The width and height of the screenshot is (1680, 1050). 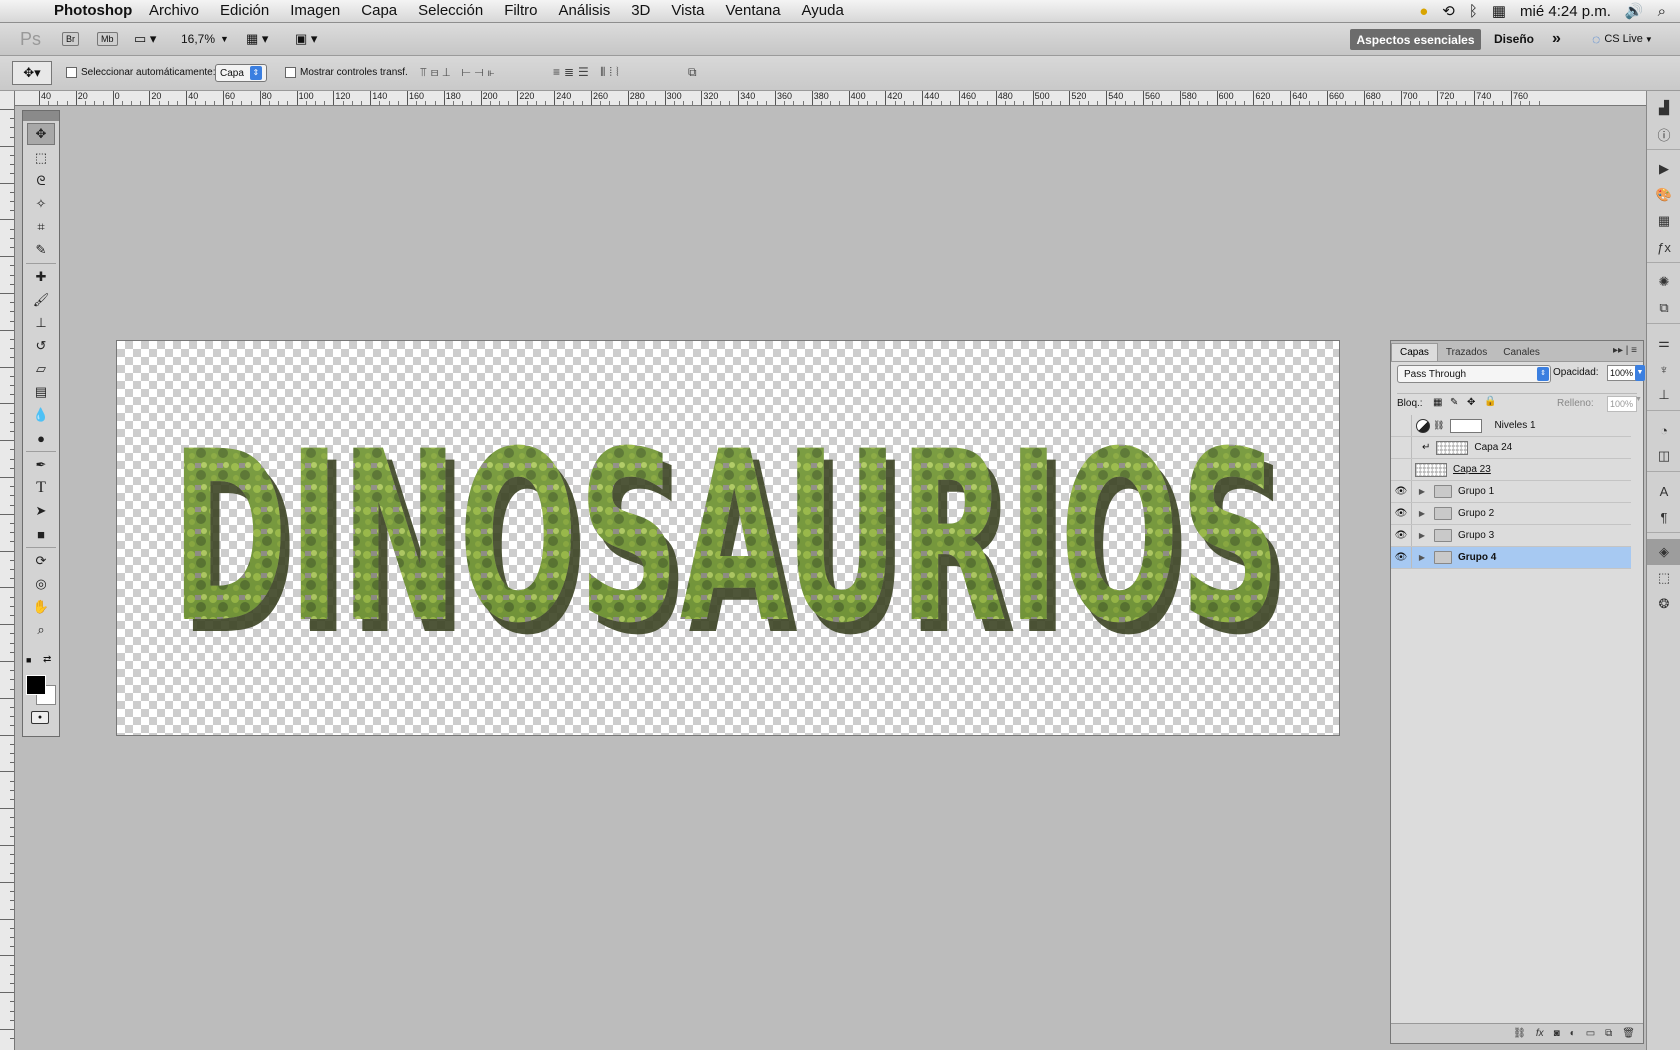 I want to click on 3d-rotate-tool-icon: ⟳, so click(x=41, y=561).